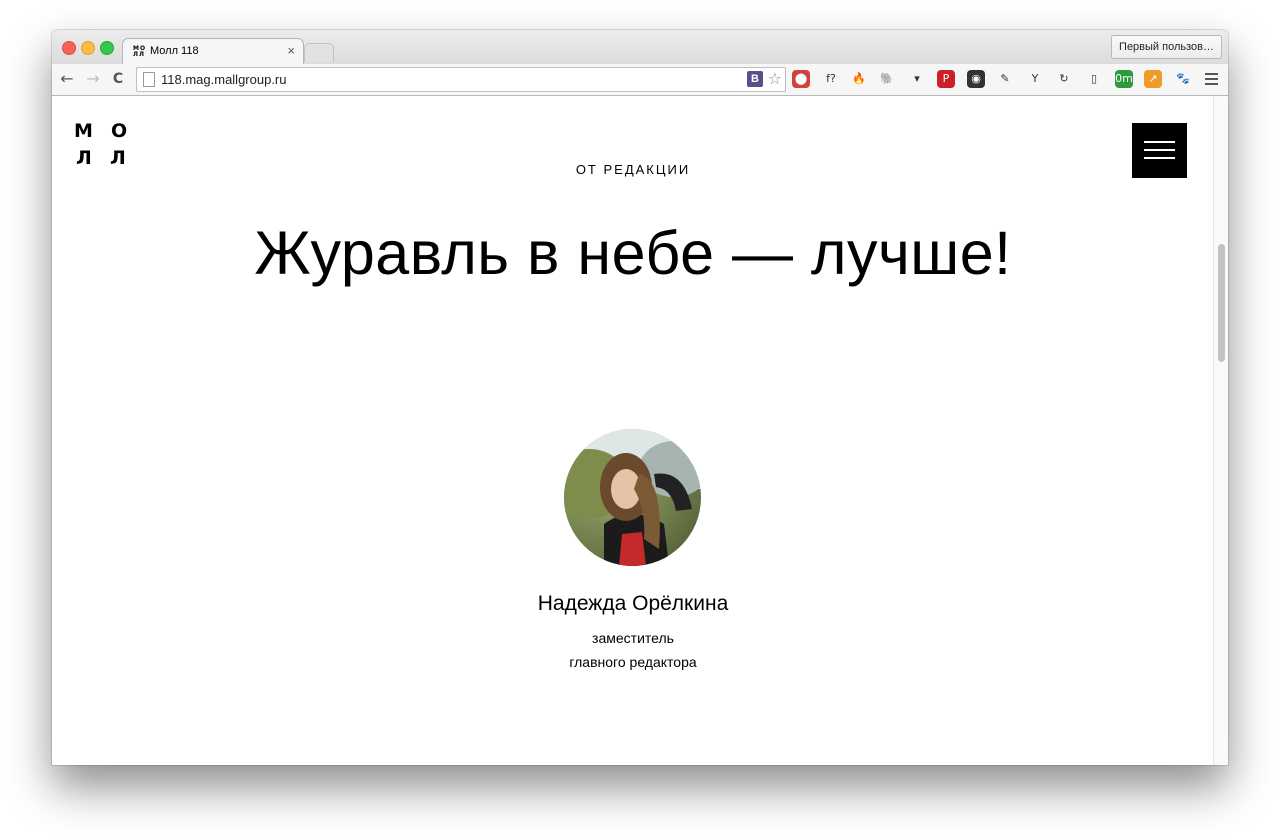 The image size is (1280, 840). I want to click on formula-icon: f?, so click(831, 79).